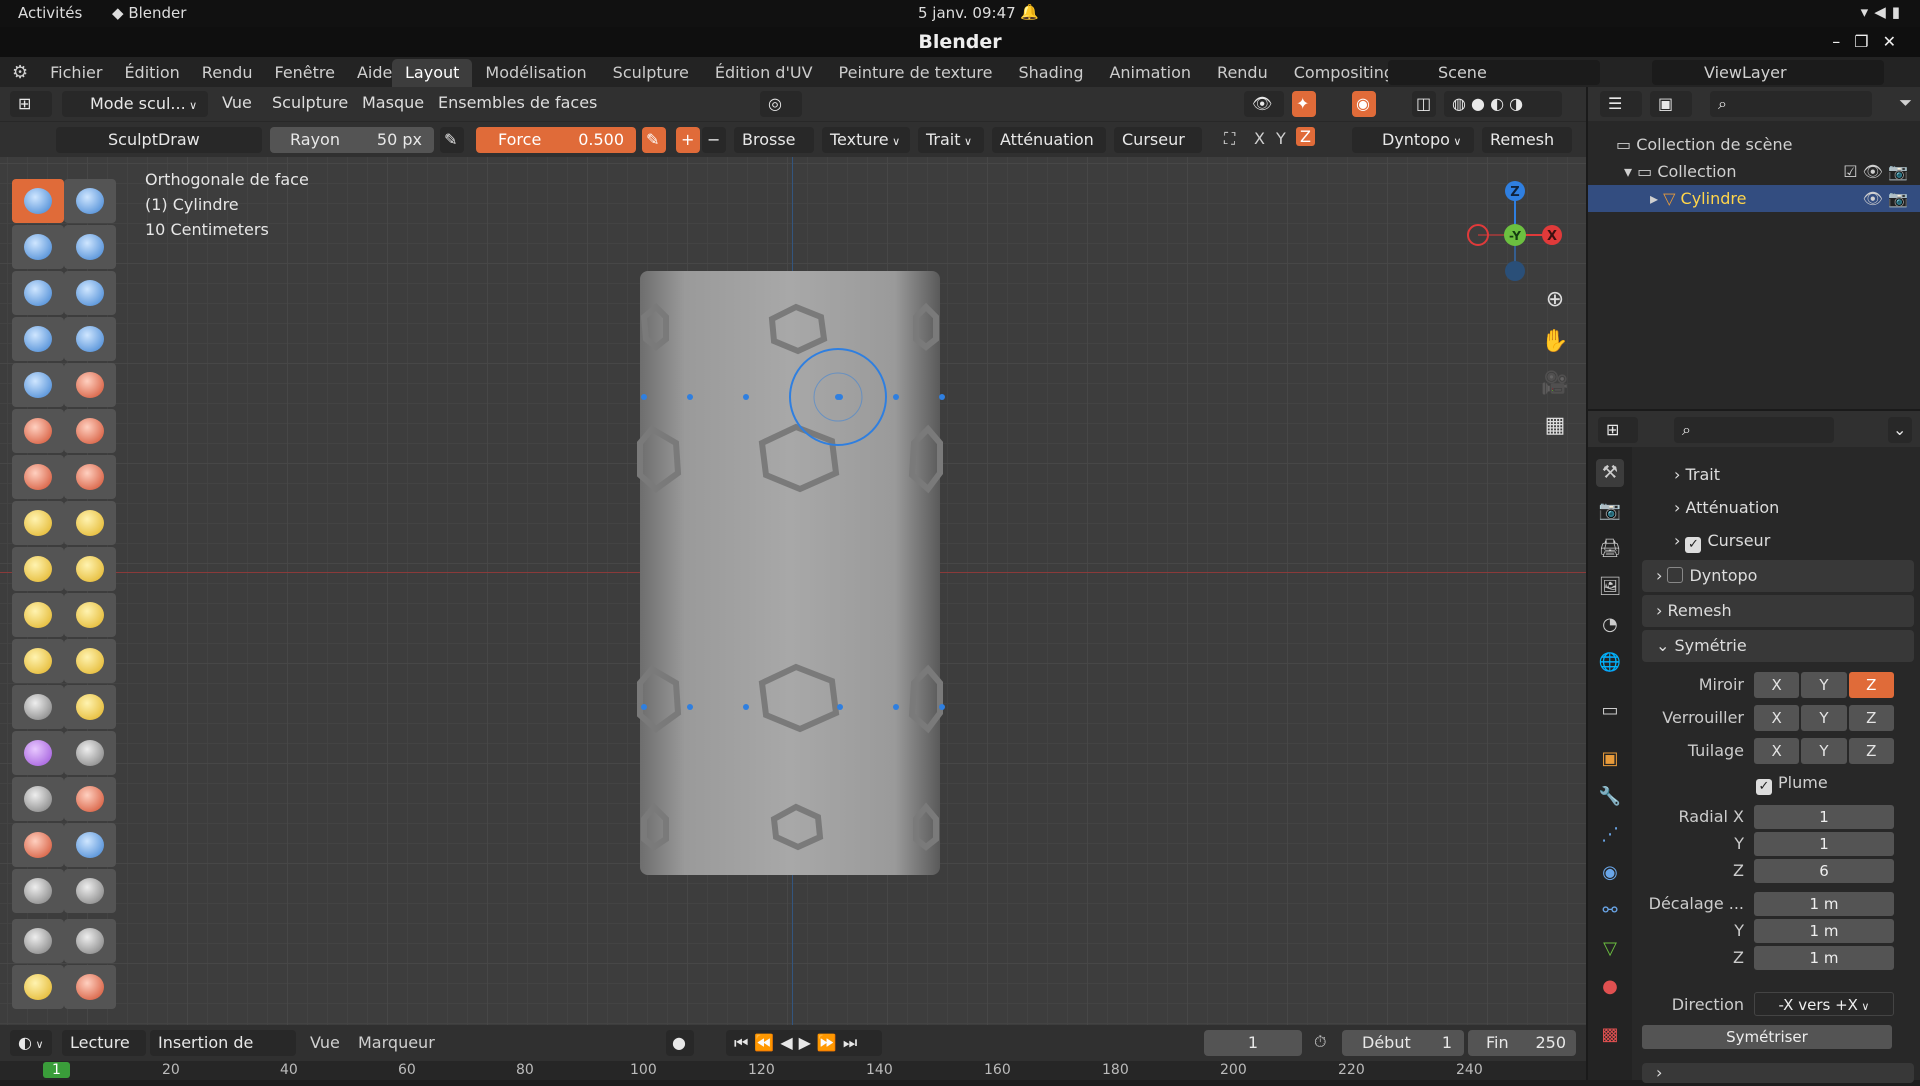 The image size is (1920, 1086). I want to click on tool-blob, so click(90, 339).